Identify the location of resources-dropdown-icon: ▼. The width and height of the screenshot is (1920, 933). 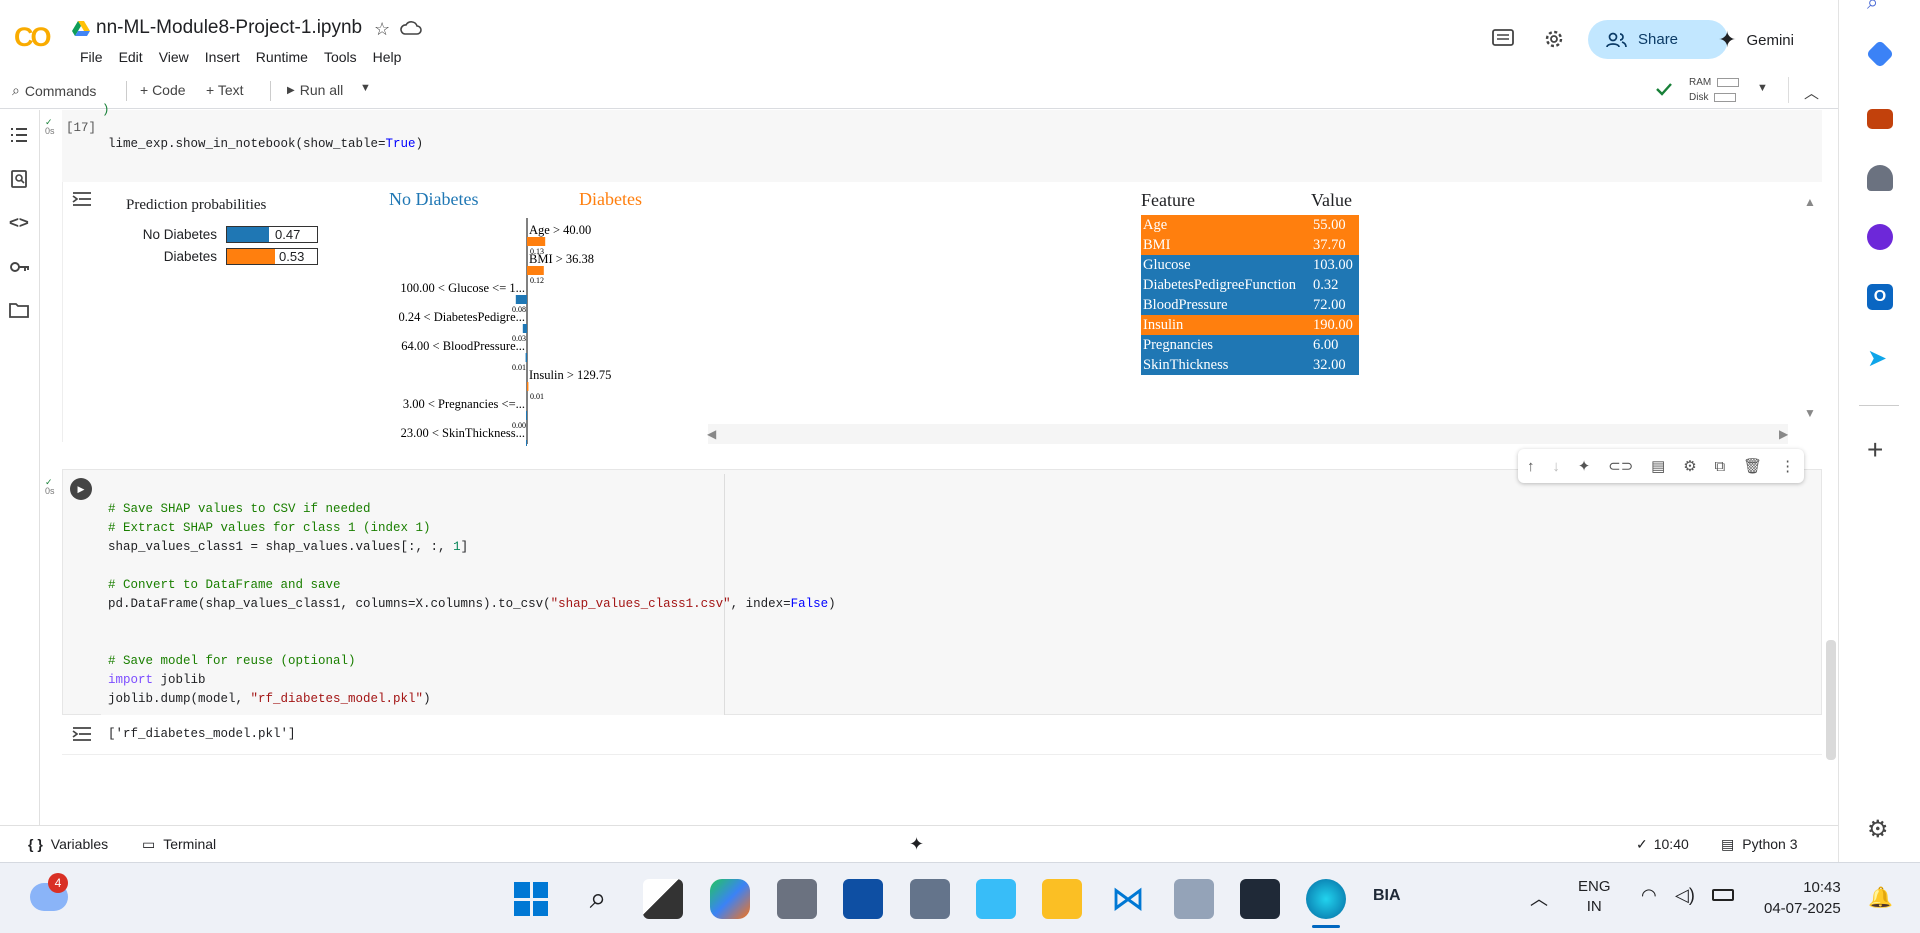
(1762, 88).